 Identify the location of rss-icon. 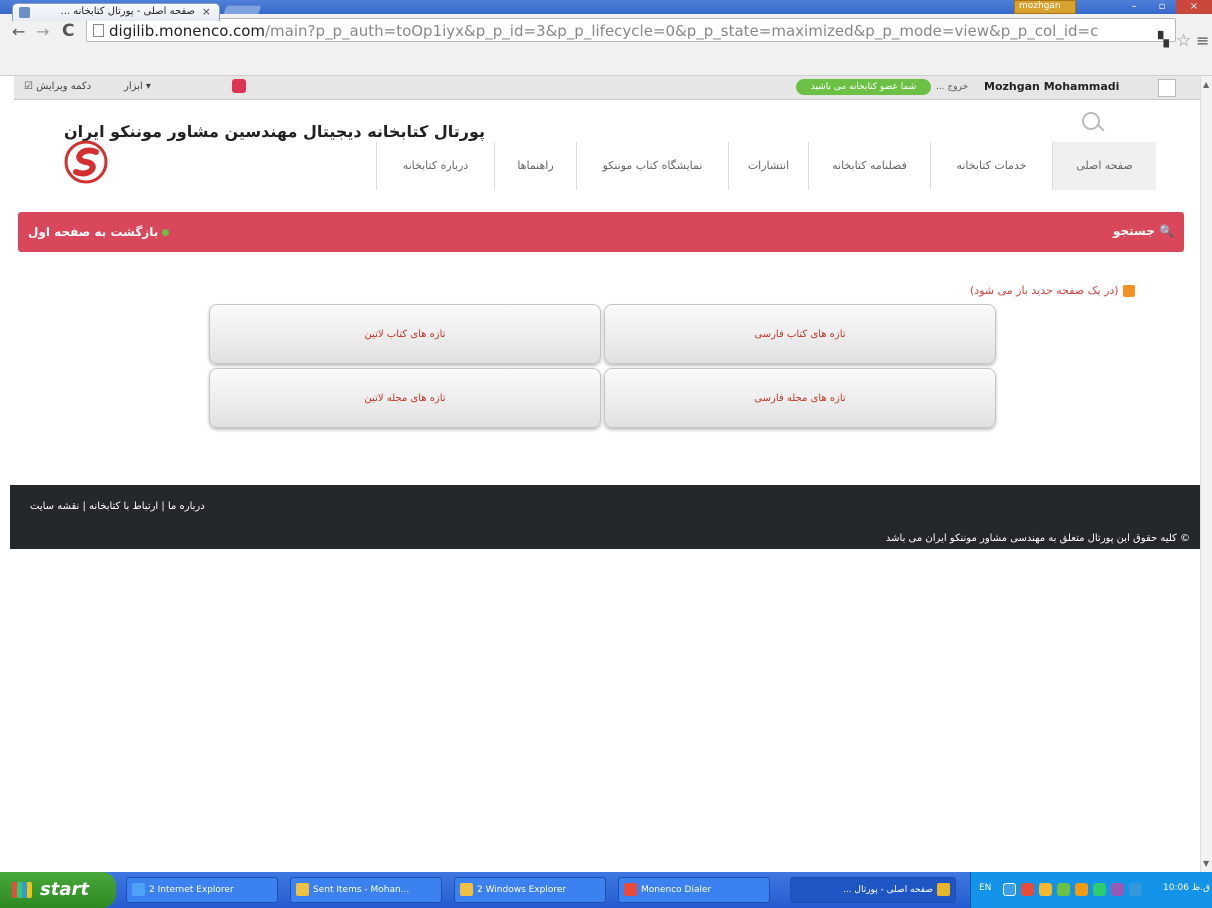
(1128, 291).